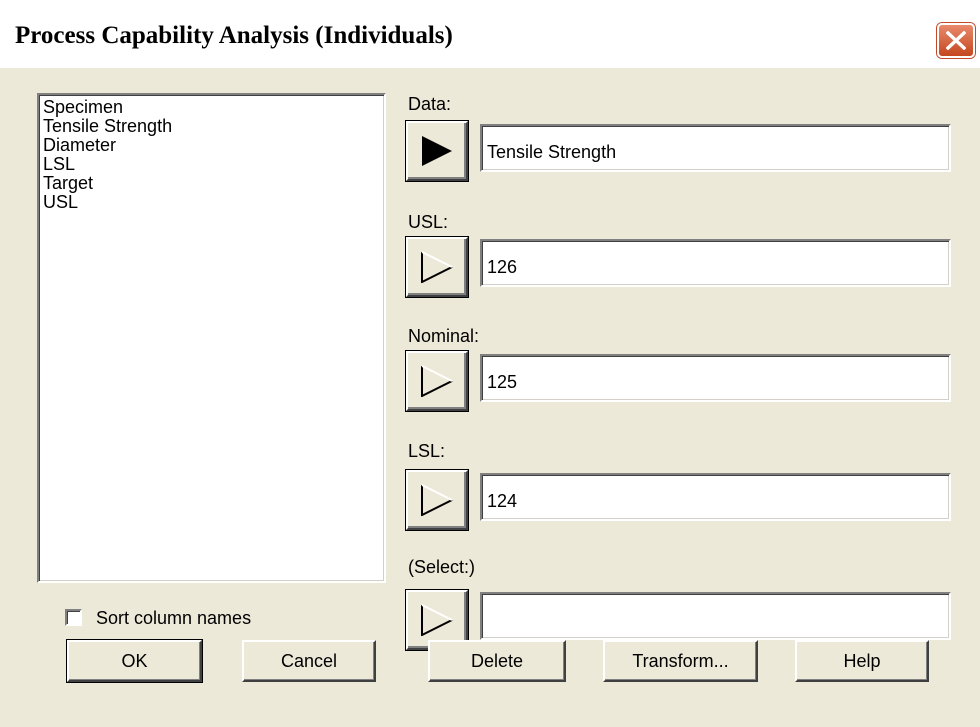 This screenshot has height=727, width=980. I want to click on column-list-item: Target, so click(213, 183).